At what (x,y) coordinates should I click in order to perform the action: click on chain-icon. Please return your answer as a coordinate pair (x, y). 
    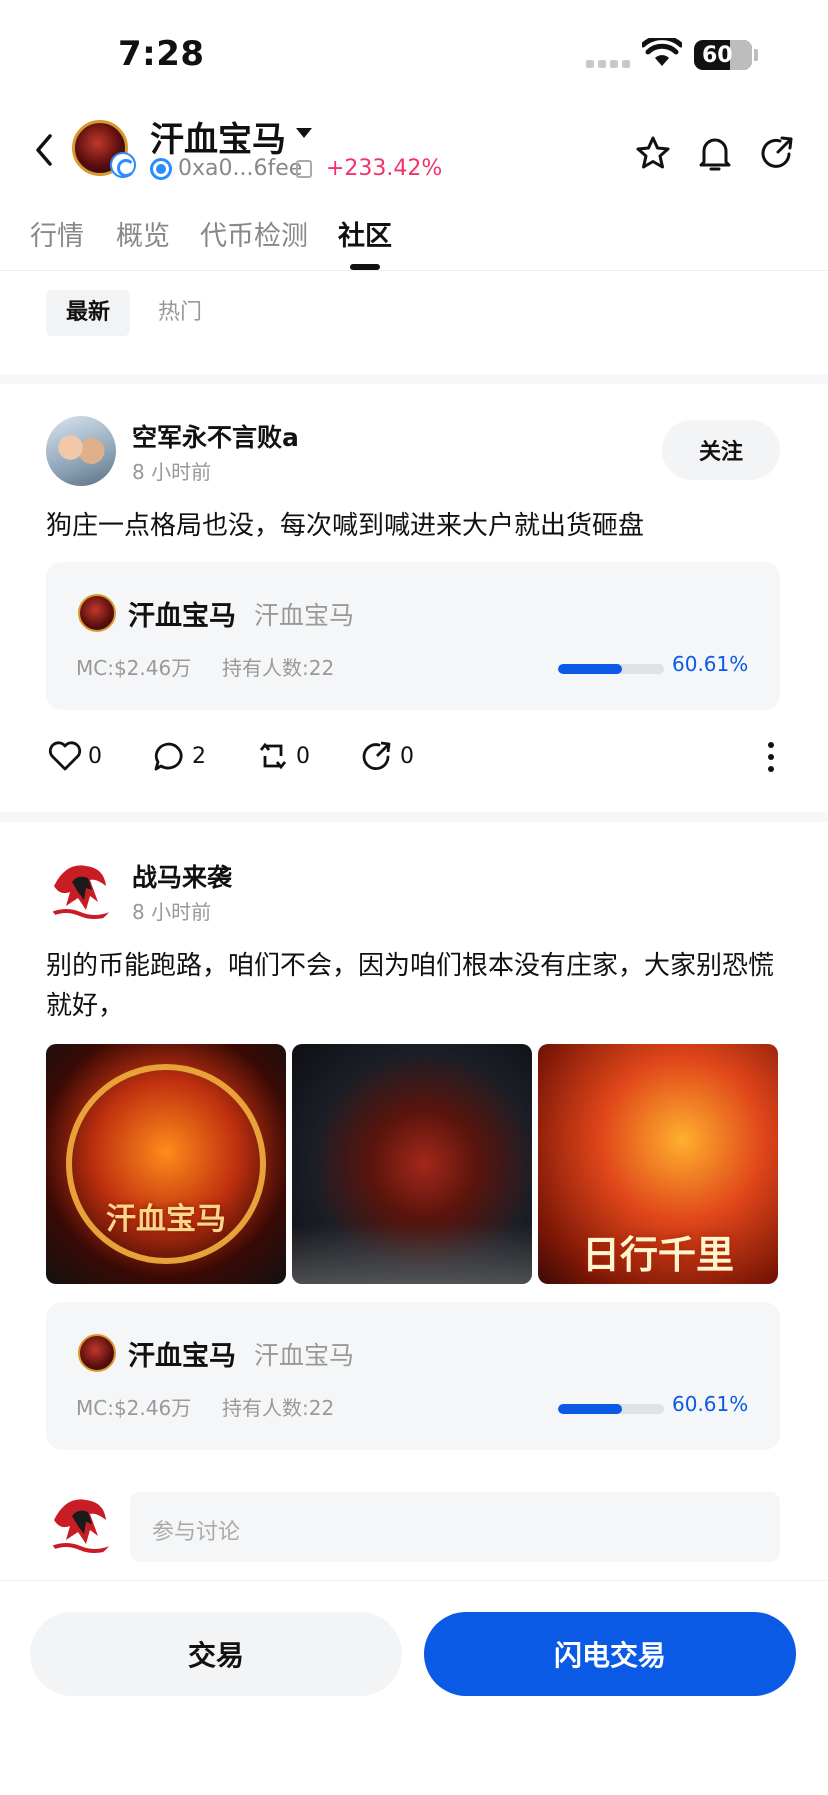
    Looking at the image, I should click on (161, 169).